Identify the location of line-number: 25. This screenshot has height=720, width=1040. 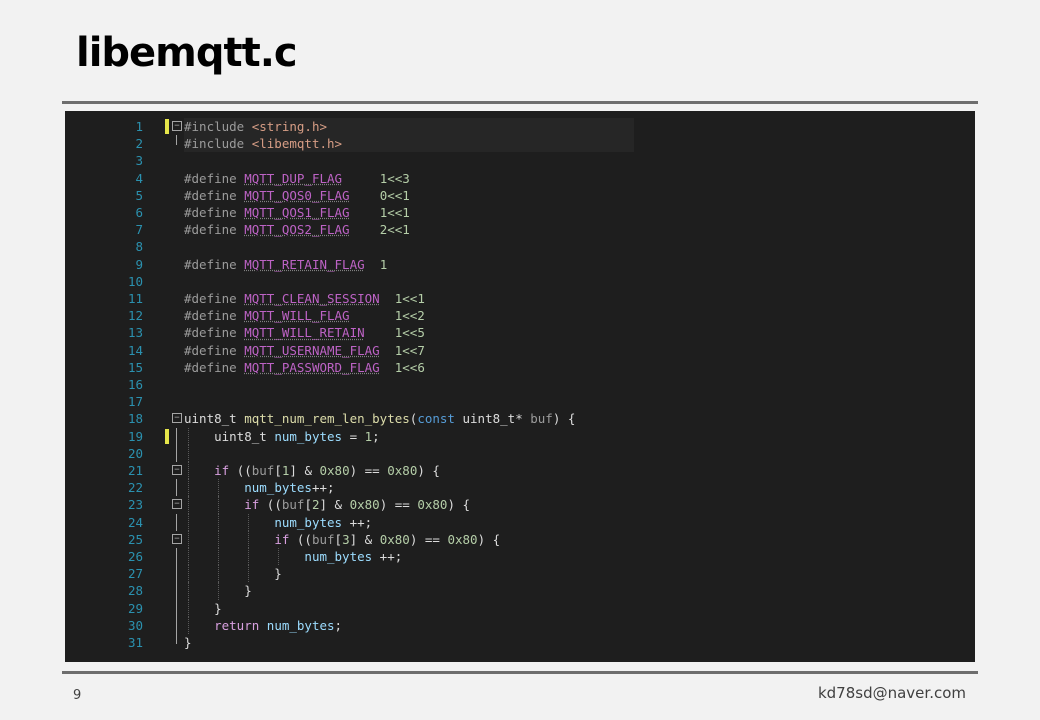
(135, 539).